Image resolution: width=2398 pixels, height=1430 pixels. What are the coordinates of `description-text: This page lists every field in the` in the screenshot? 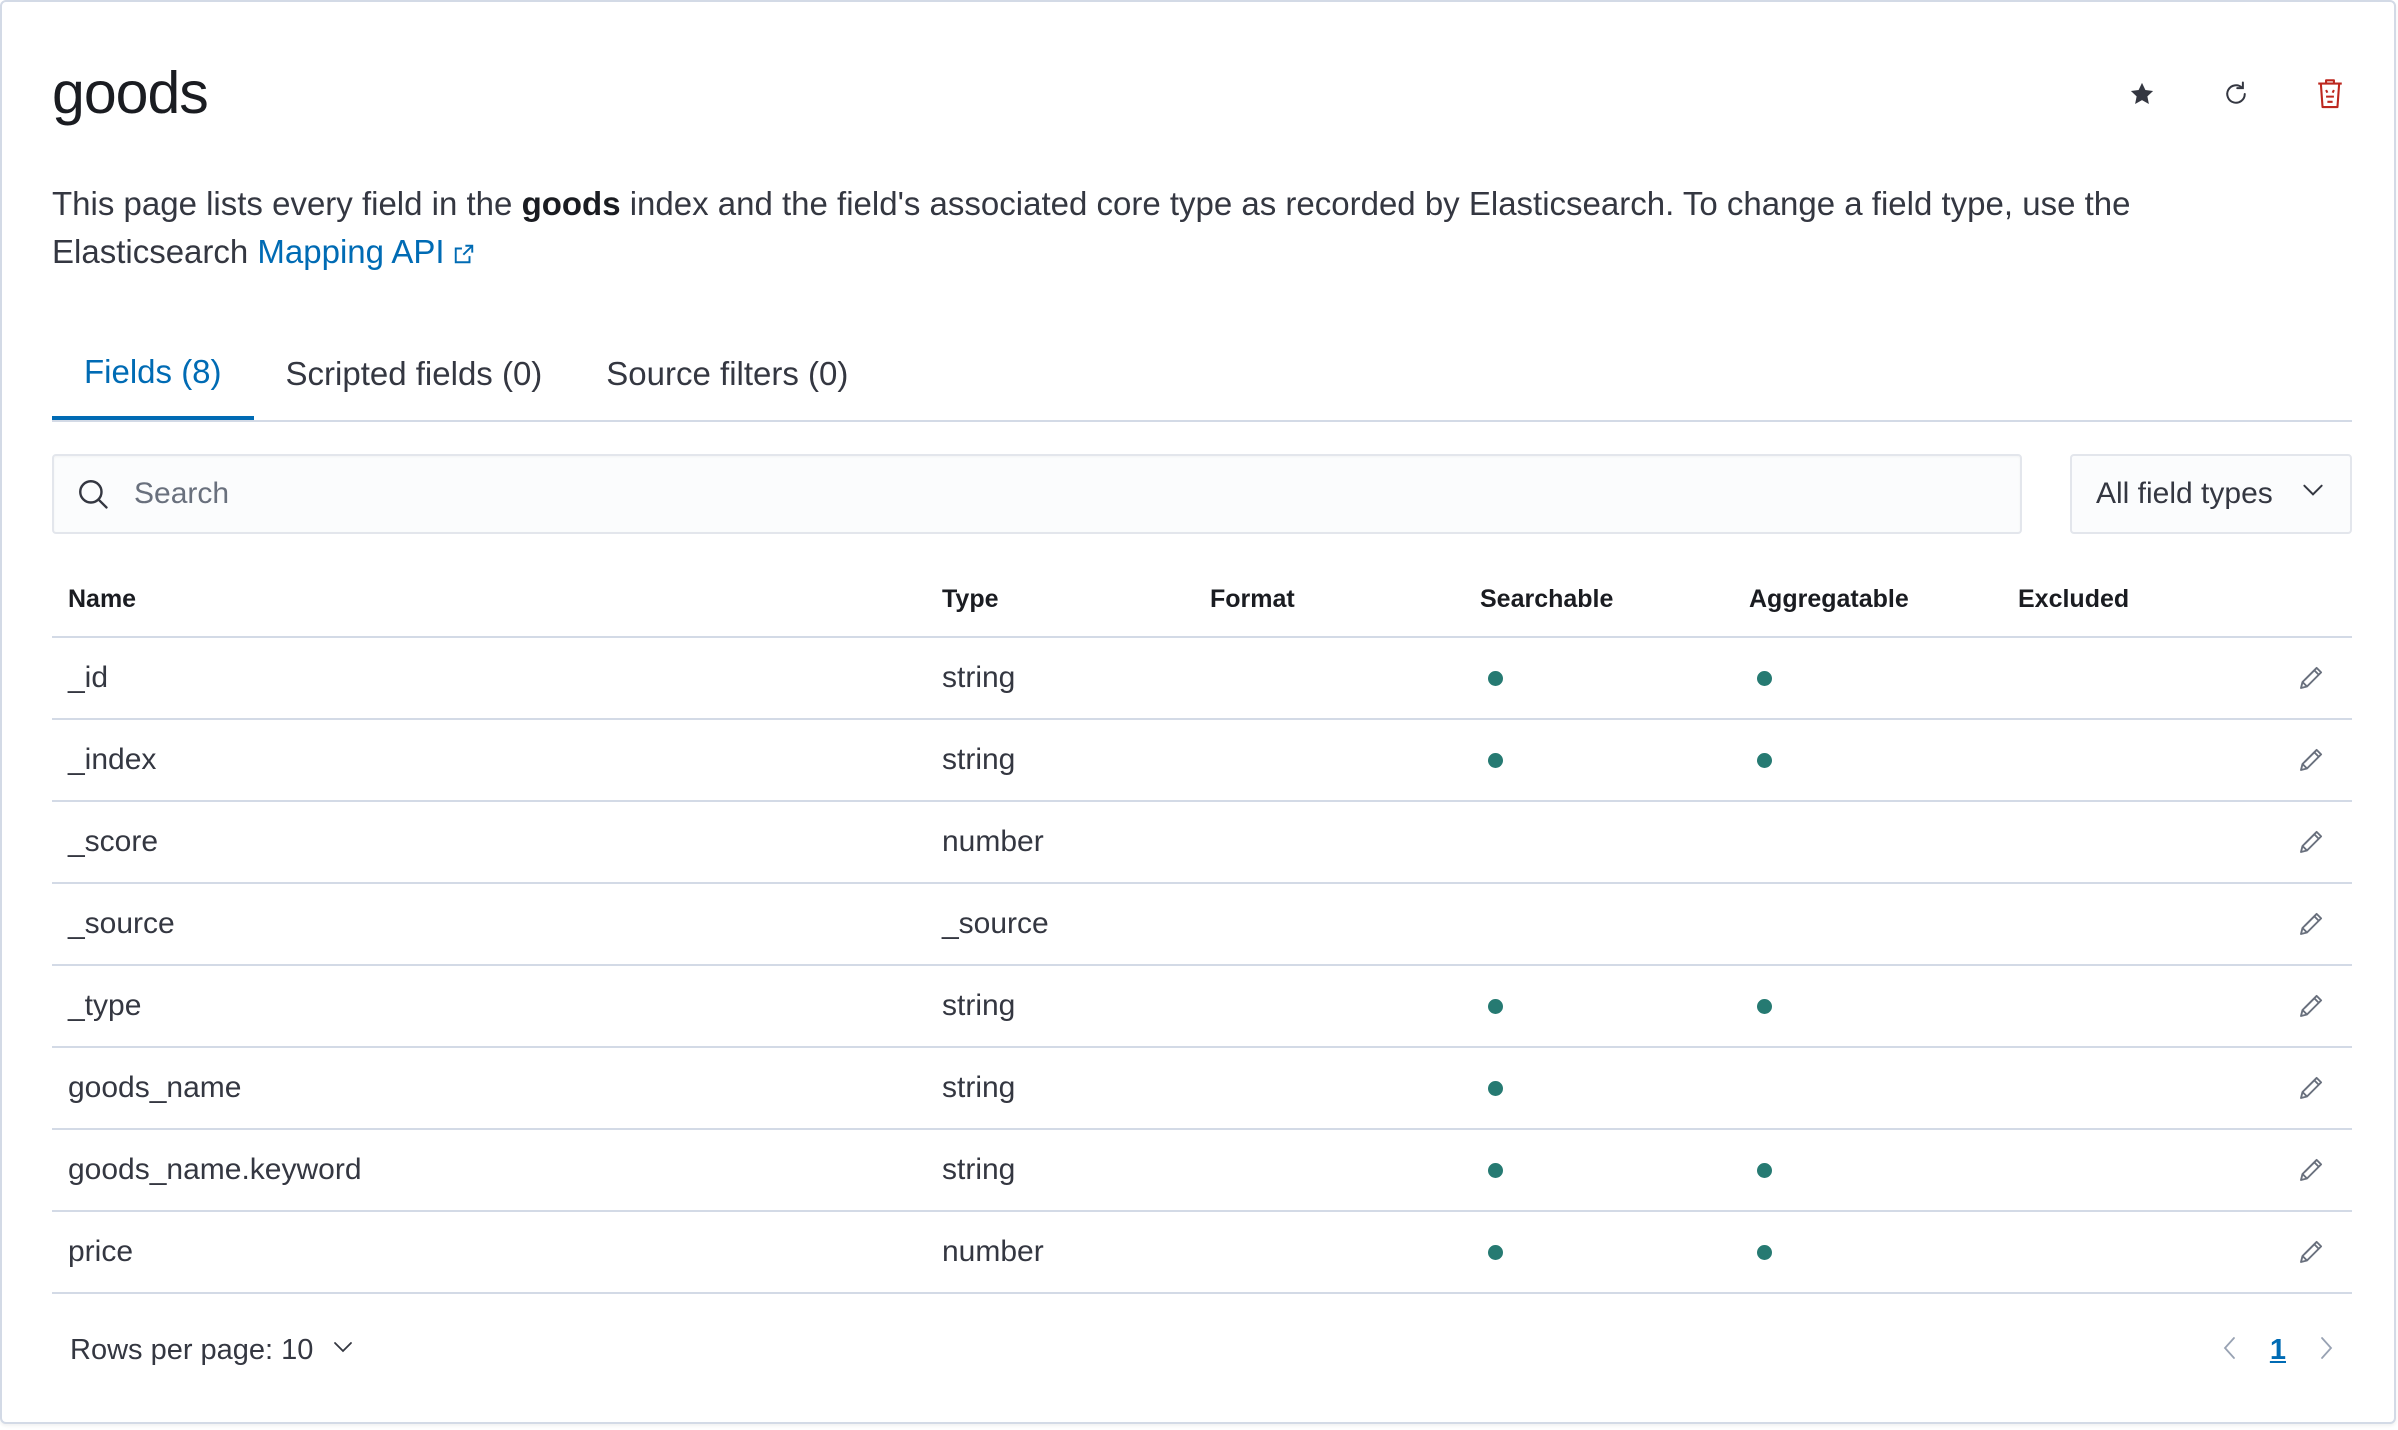 It's located at (287, 203).